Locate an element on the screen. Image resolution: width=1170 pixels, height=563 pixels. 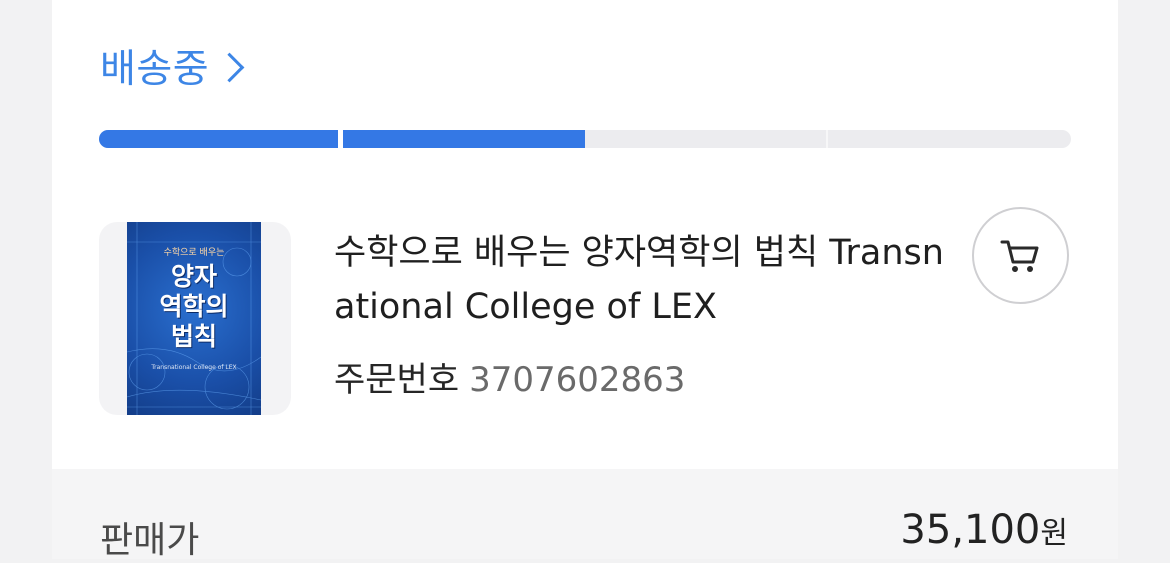
add-to-cart-button is located at coordinates (1020, 255).